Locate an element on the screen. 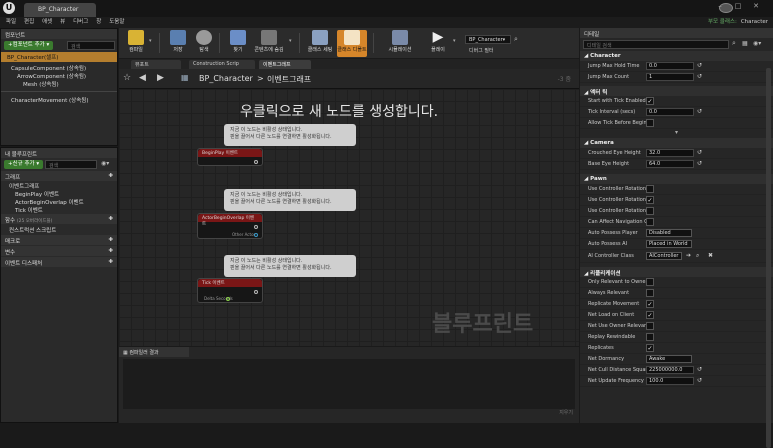 This screenshot has width=773, height=448. minimize-icon: – is located at coordinates (720, 6).